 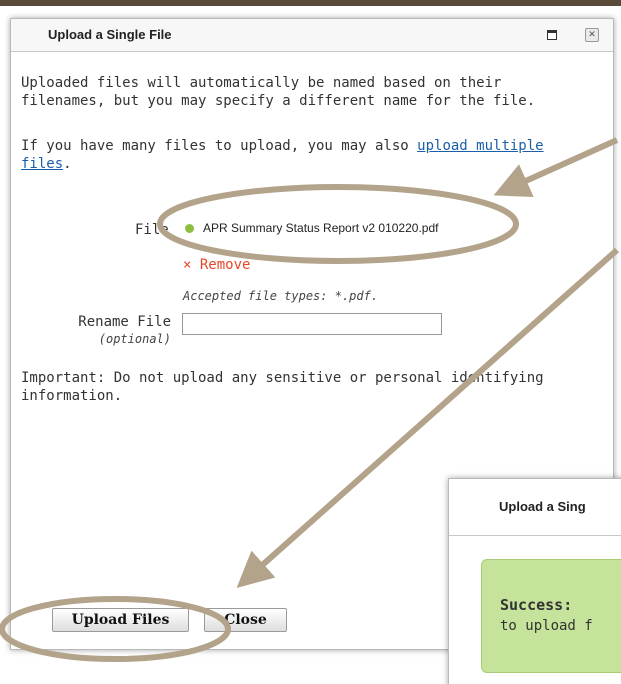 What do you see at coordinates (551, 616) in the screenshot?
I see `success-message-box: Success: to upload f` at bounding box center [551, 616].